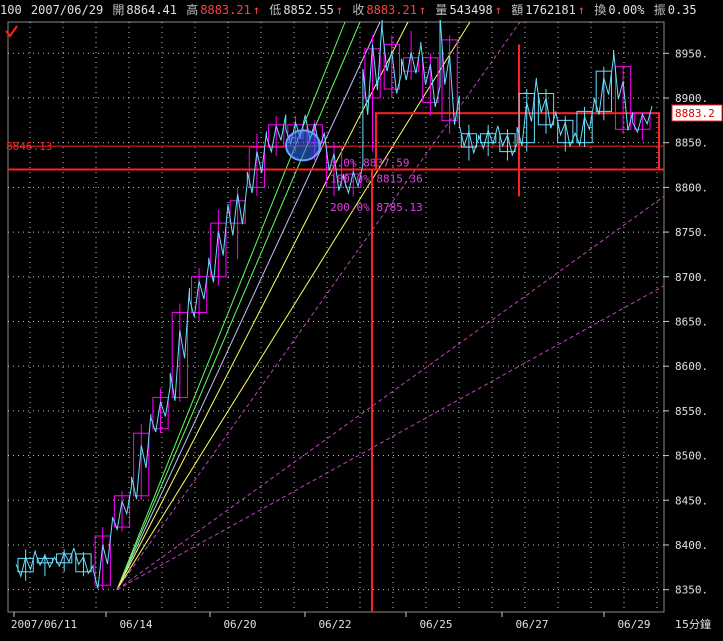 The width and height of the screenshot is (723, 641). Describe the element at coordinates (192, 10) in the screenshot. I see `high-label: 高` at that location.